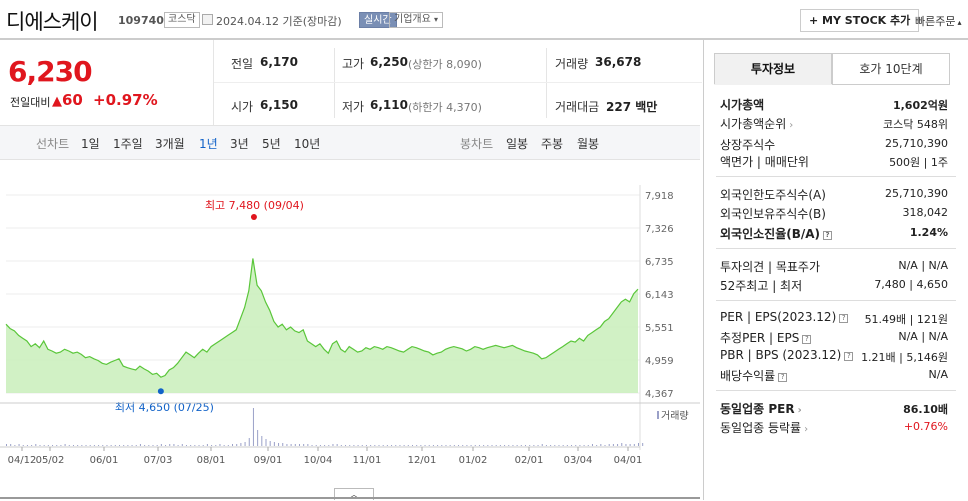 The width and height of the screenshot is (968, 501). Describe the element at coordinates (211, 460) in the screenshot. I see `x-tick-label: 08/01` at that location.